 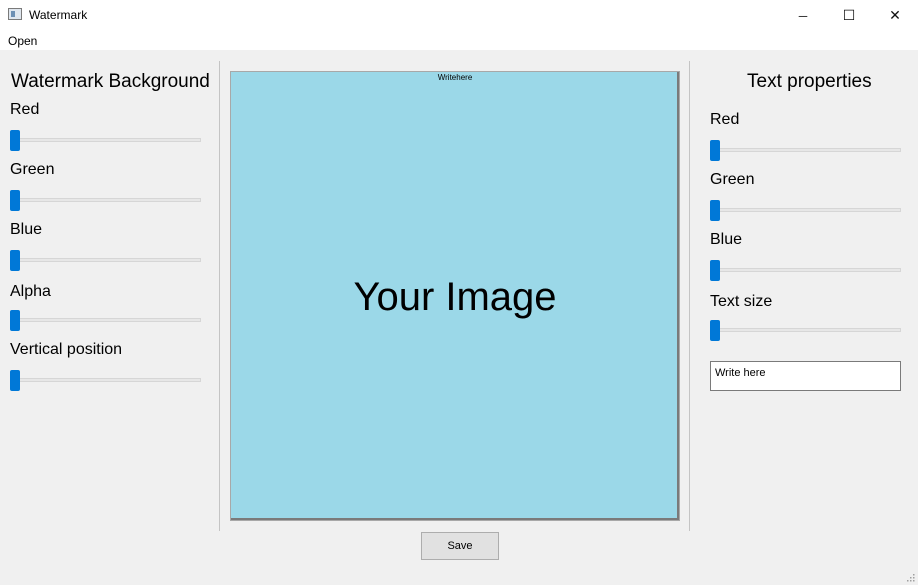 What do you see at coordinates (741, 301) in the screenshot?
I see `text-size-label: Text size` at bounding box center [741, 301].